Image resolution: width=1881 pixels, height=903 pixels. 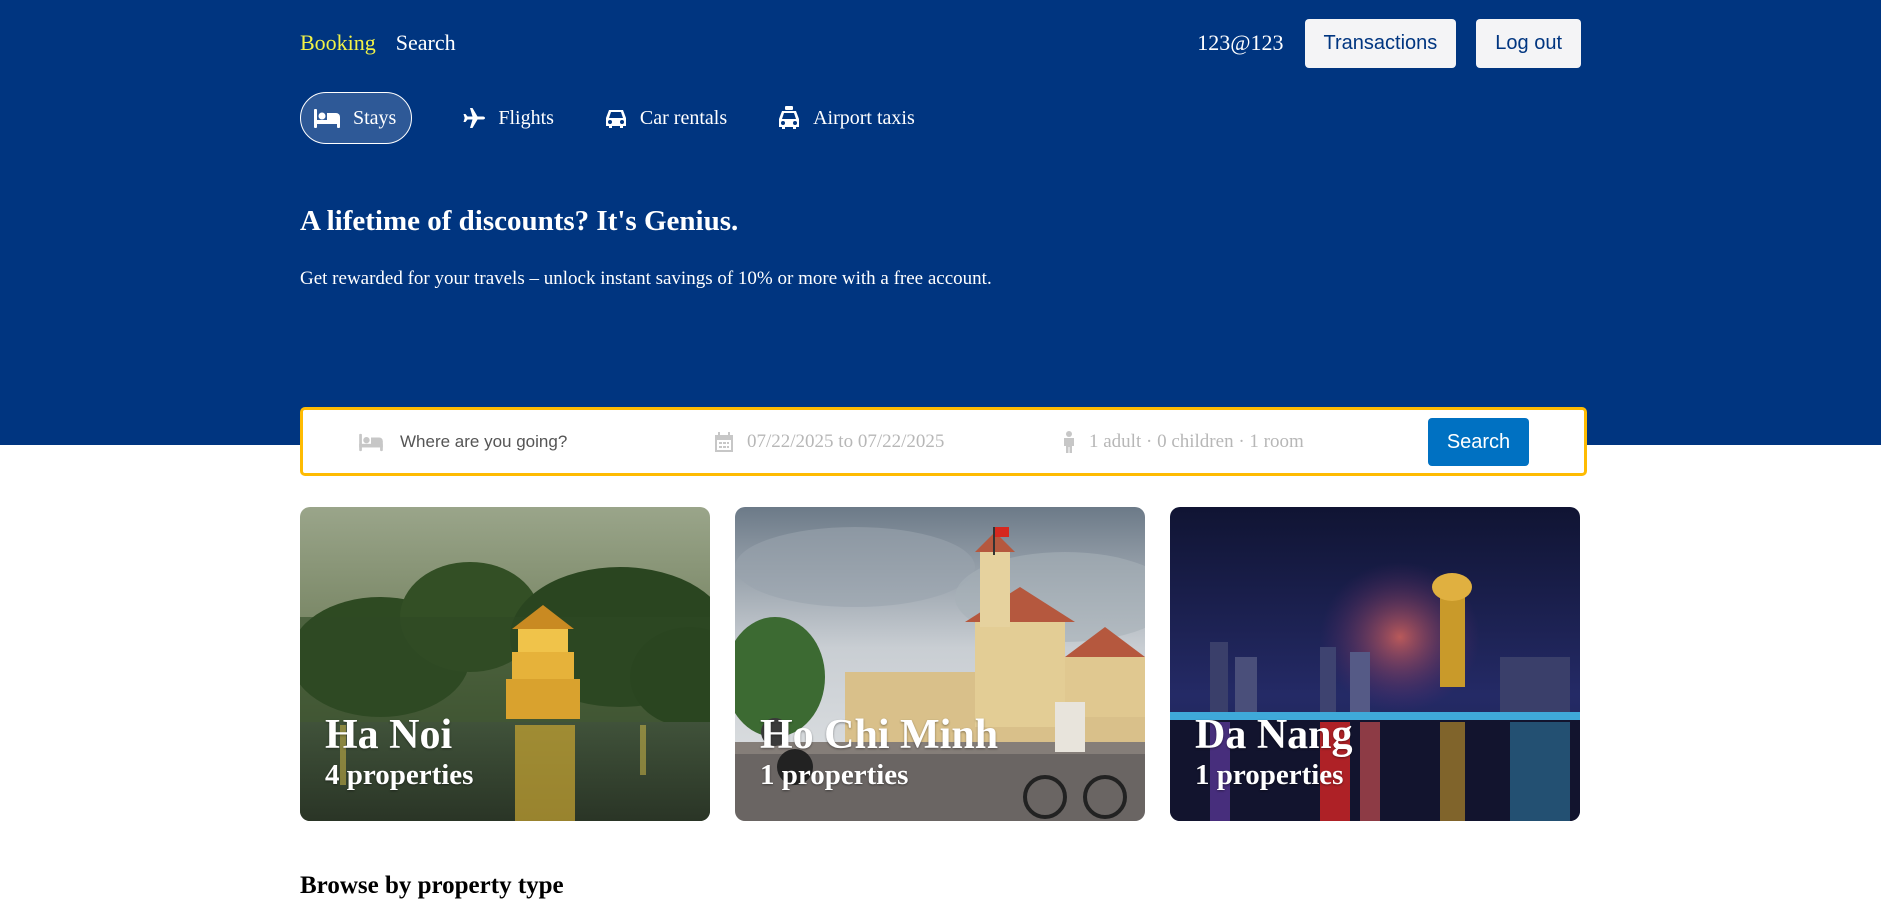 What do you see at coordinates (1274, 735) in the screenshot?
I see `city-name: Da Nang` at bounding box center [1274, 735].